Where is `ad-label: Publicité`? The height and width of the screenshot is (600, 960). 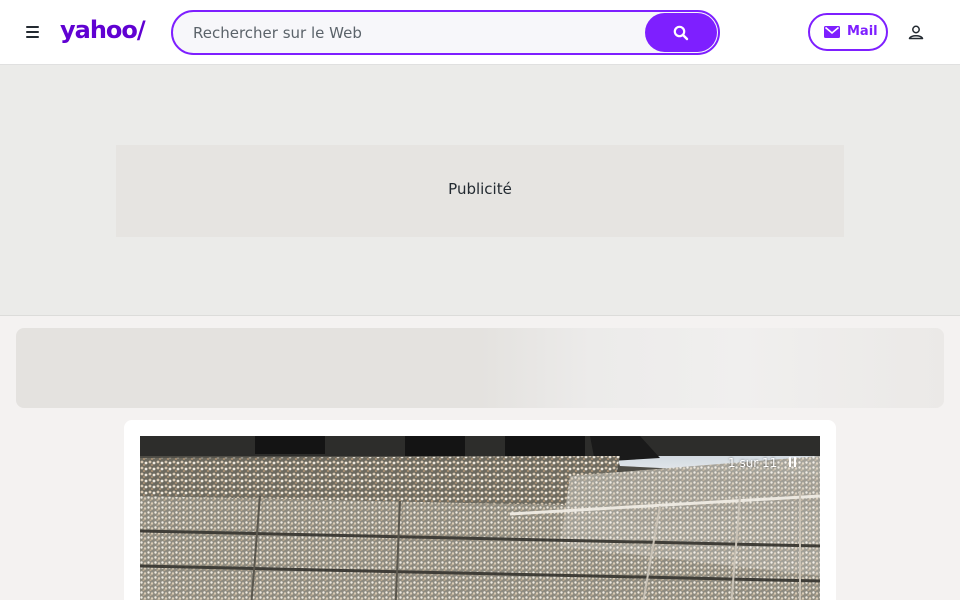 ad-label: Publicité is located at coordinates (480, 189).